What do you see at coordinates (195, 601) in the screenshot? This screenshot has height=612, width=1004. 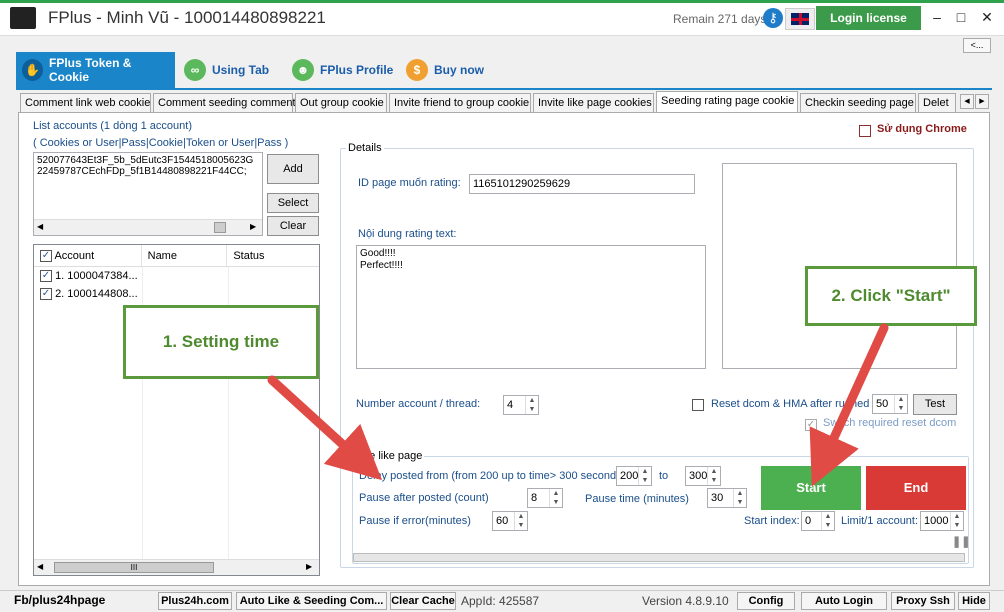 I see `plus24h-button: Plus24h.com` at bounding box center [195, 601].